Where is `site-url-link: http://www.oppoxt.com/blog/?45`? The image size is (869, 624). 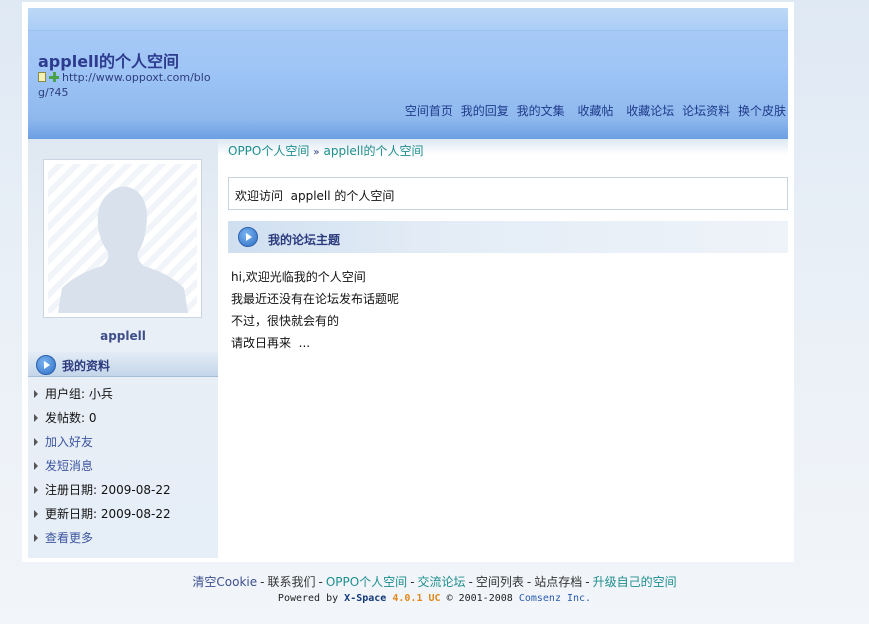
site-url-link: http://www.oppoxt.com/blog/?45 is located at coordinates (124, 85).